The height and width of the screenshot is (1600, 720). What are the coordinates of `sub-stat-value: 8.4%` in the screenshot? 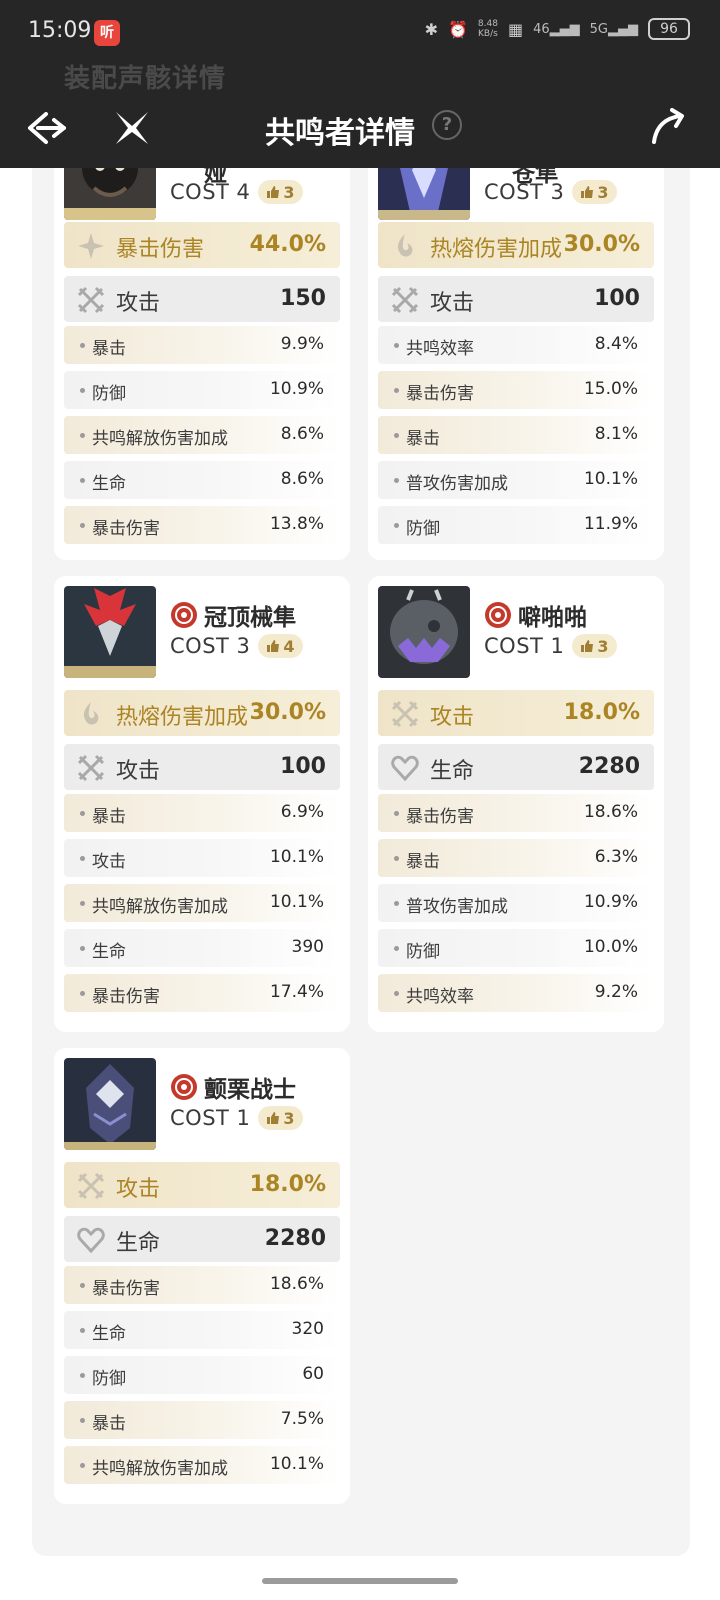 It's located at (616, 344).